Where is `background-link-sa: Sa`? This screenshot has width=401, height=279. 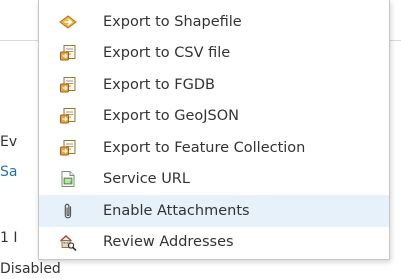 background-link-sa: Sa is located at coordinates (8, 172).